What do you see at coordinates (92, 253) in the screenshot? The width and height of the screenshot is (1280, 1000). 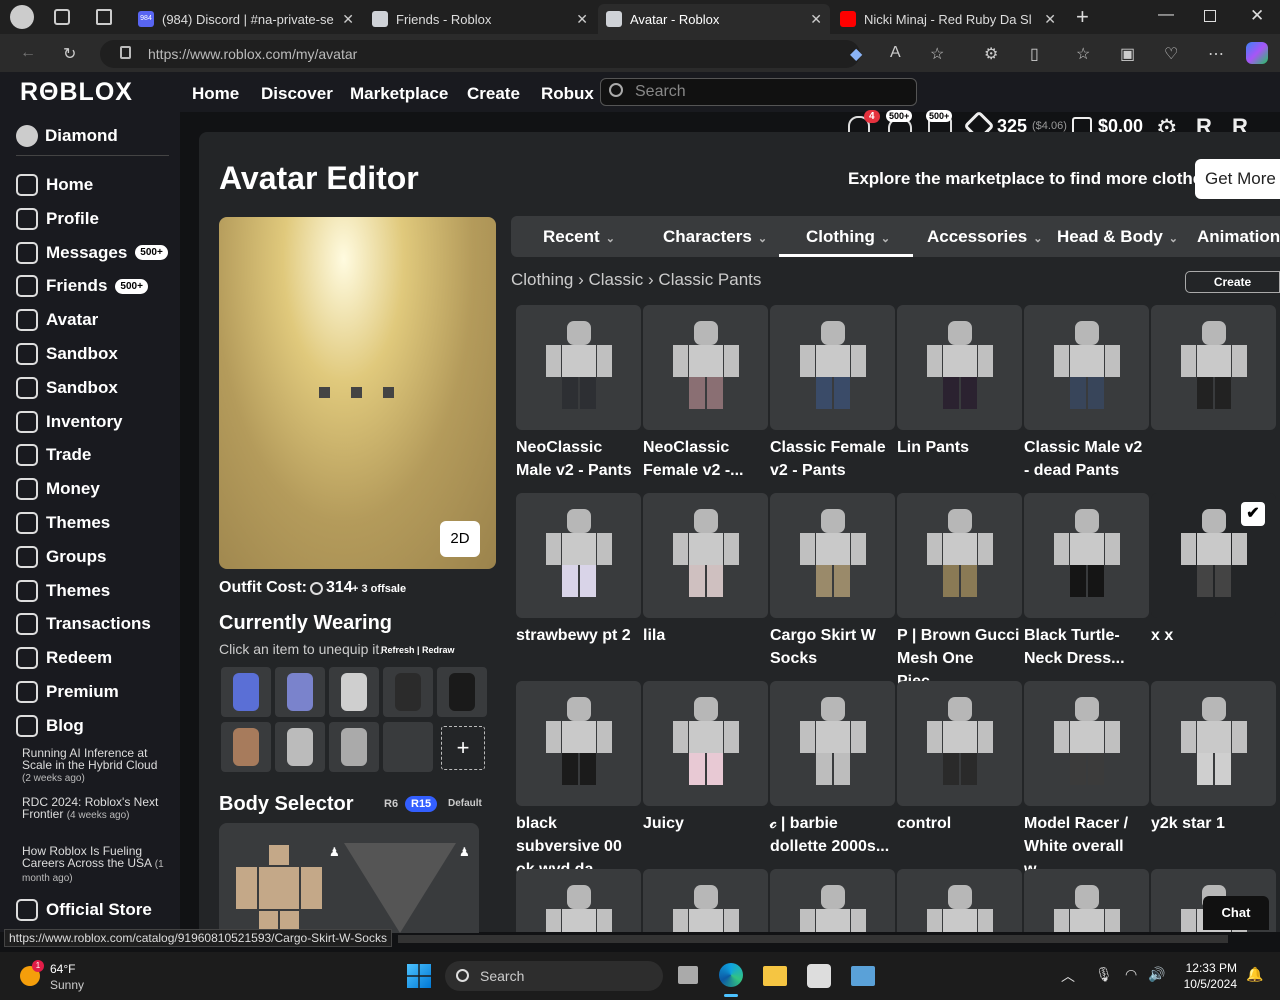 I see `sidebar-item-messages: Messages 500+` at bounding box center [92, 253].